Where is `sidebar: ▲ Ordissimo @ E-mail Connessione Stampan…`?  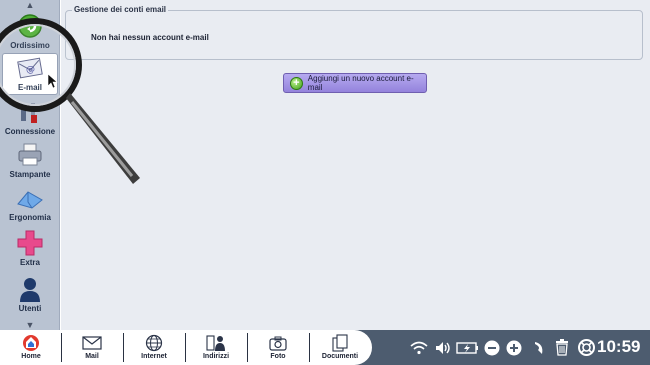 sidebar: ▲ Ordissimo @ E-mail Connessione Stampan… is located at coordinates (30, 165).